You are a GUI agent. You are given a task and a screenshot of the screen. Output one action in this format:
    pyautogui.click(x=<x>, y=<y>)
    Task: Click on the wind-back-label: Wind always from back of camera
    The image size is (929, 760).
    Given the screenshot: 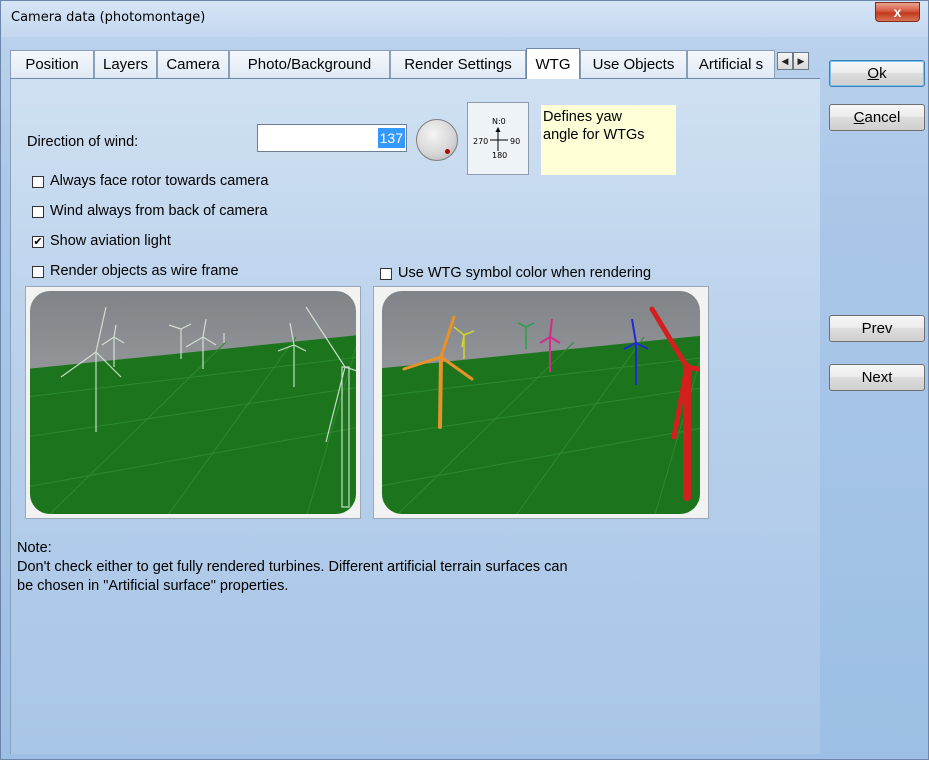 What is the action you would take?
    pyautogui.click(x=159, y=211)
    